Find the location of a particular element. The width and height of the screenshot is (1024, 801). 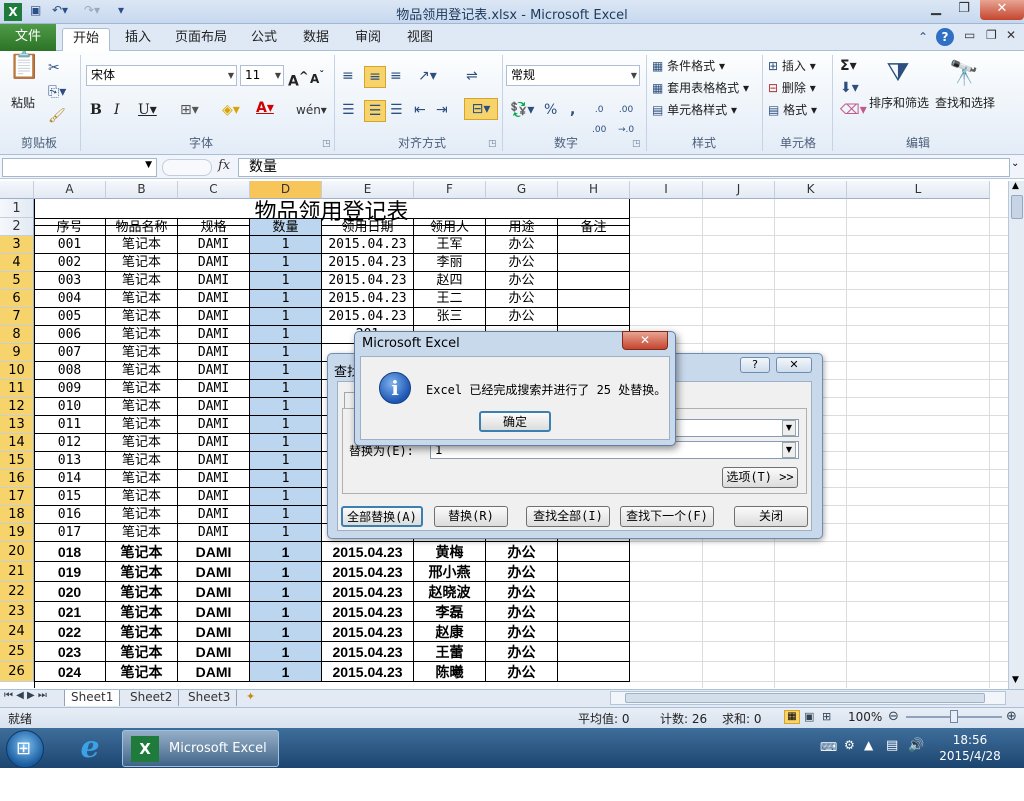

scroll-down-icon: ▼ is located at coordinates (1015, 680).